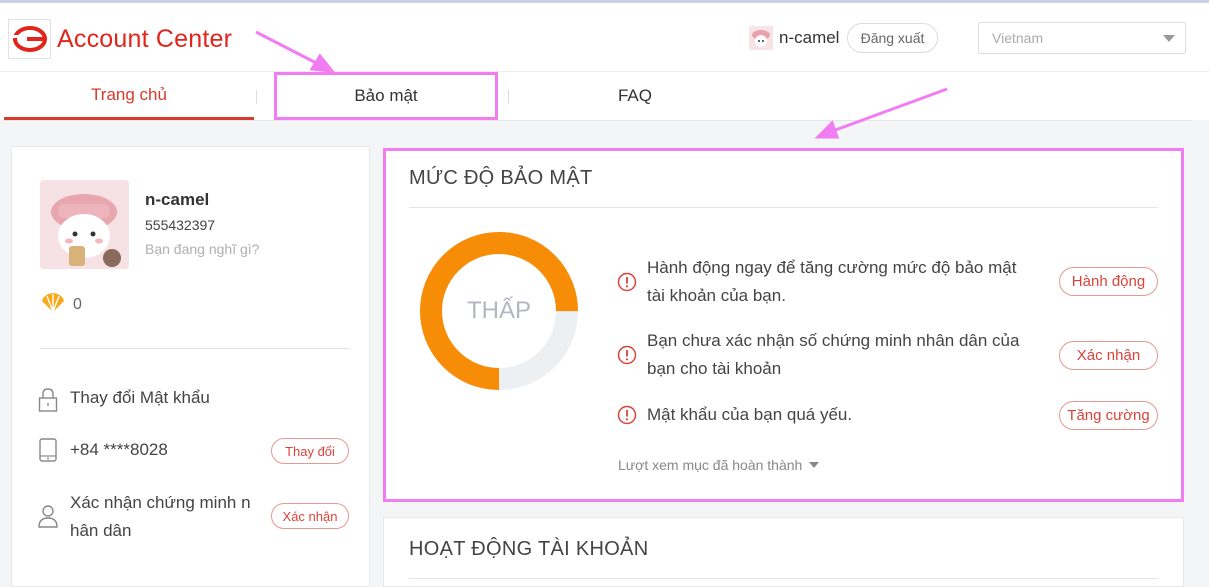 The height and width of the screenshot is (587, 1209). Describe the element at coordinates (310, 451) in the screenshot. I see `change-phone-button: Thay đổi` at that location.